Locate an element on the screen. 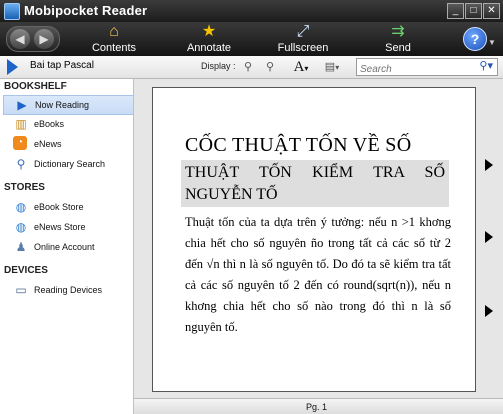 The image size is (503, 414). sidebar-item-enews: ◔ eNews is located at coordinates (67, 144).